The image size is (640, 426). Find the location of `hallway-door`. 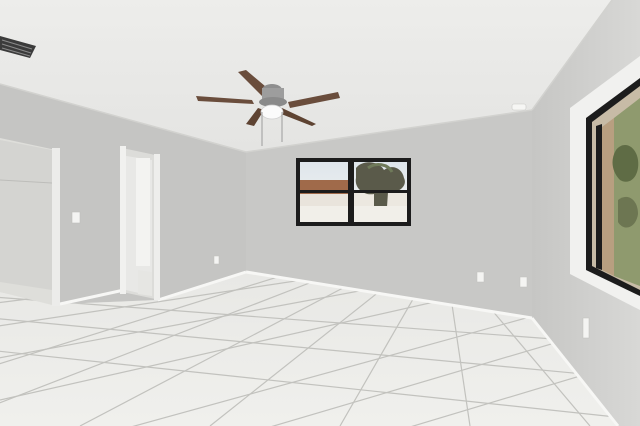

hallway-door is located at coordinates (143, 212).